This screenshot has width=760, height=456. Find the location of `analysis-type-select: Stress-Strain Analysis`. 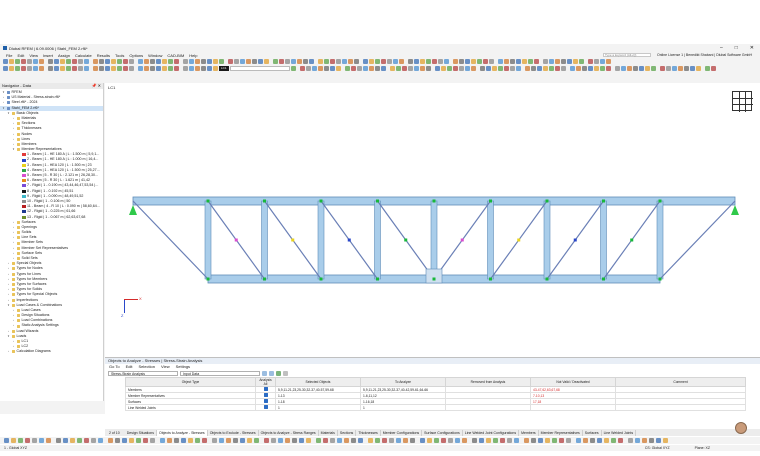

analysis-type-select: Stress-Strain Analysis is located at coordinates (143, 373).